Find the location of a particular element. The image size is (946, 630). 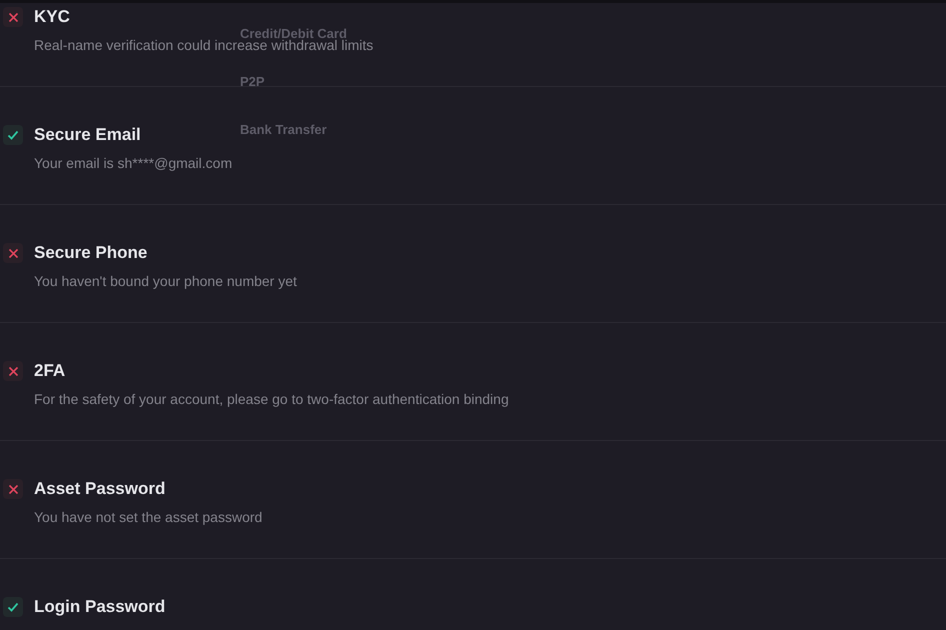

item-description: For the safety of your account, please go to two-factor authentication binding is located at coordinates (271, 399).